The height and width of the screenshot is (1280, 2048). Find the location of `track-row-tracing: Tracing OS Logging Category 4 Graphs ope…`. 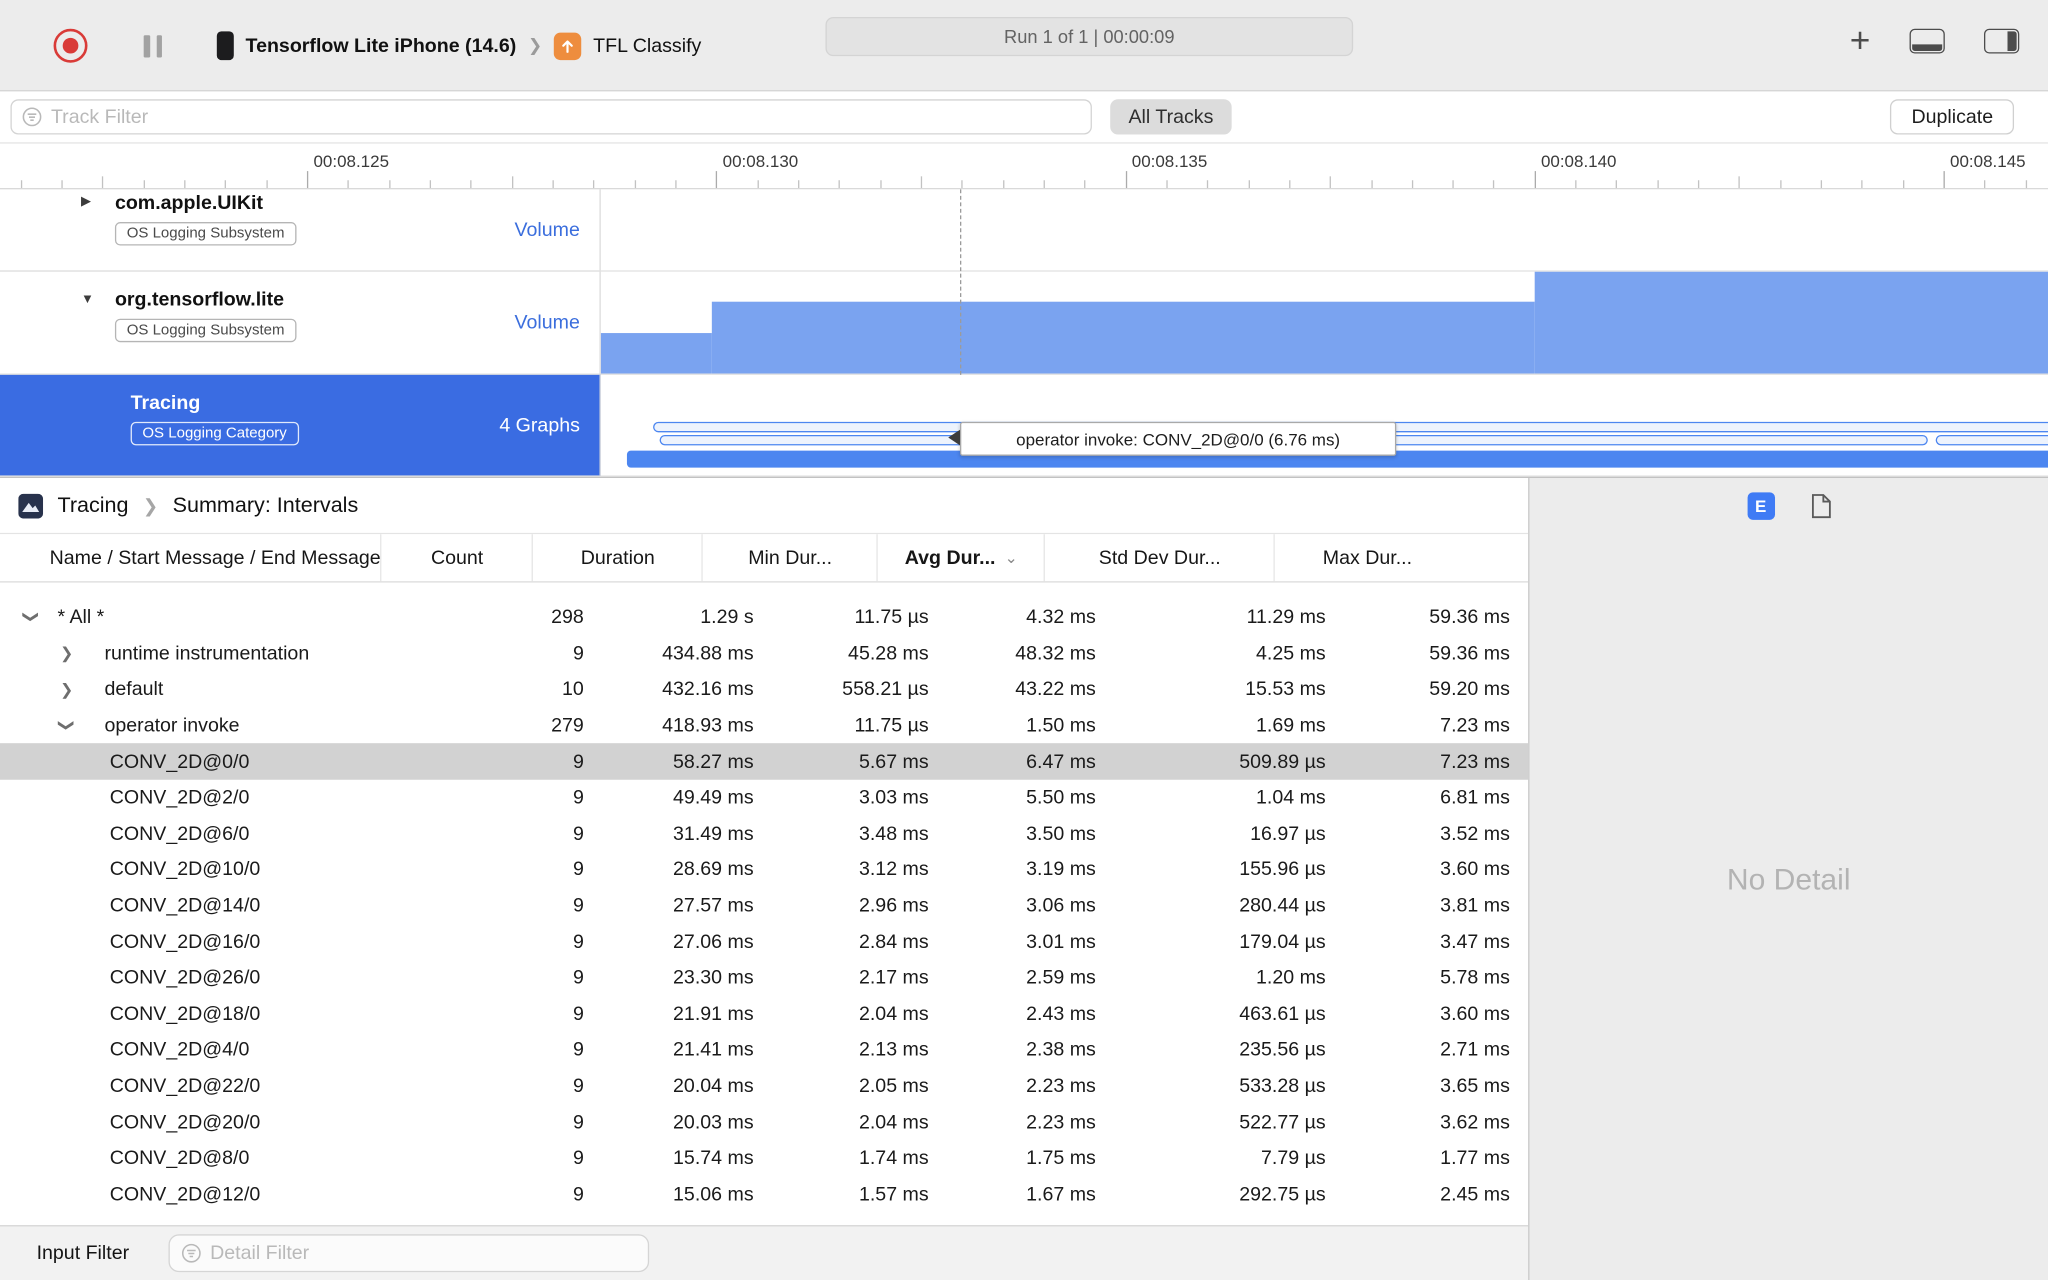

track-row-tracing: Tracing OS Logging Category 4 Graphs ope… is located at coordinates (1024, 425).